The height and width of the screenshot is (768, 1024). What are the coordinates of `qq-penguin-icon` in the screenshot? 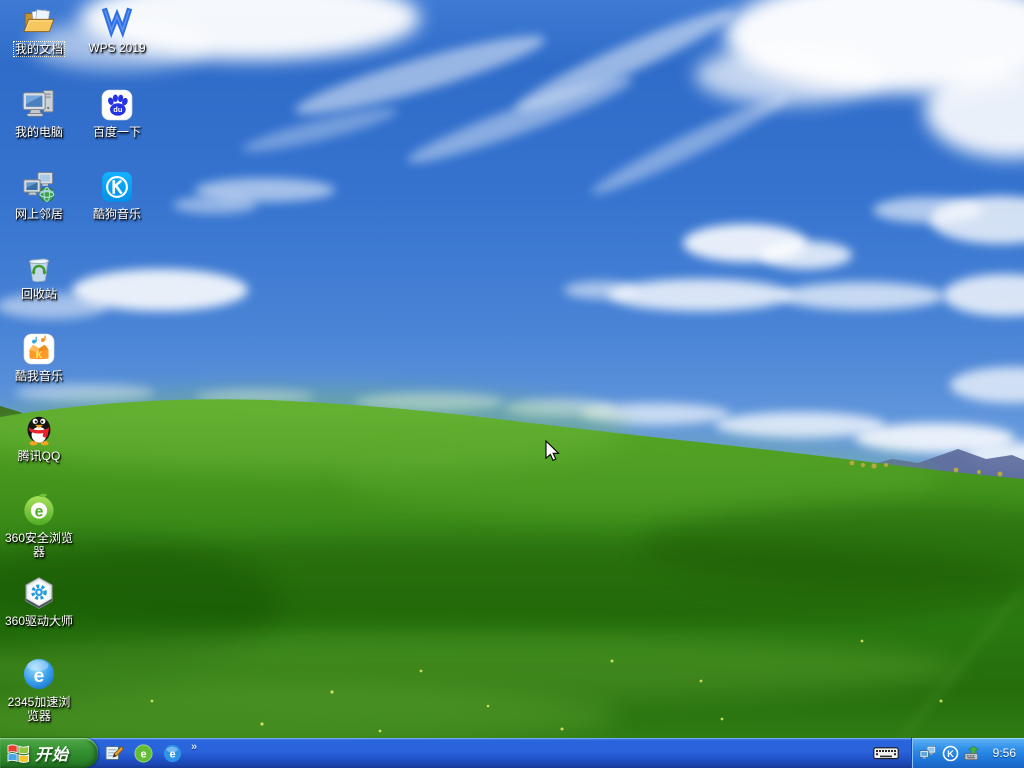 It's located at (39, 427).